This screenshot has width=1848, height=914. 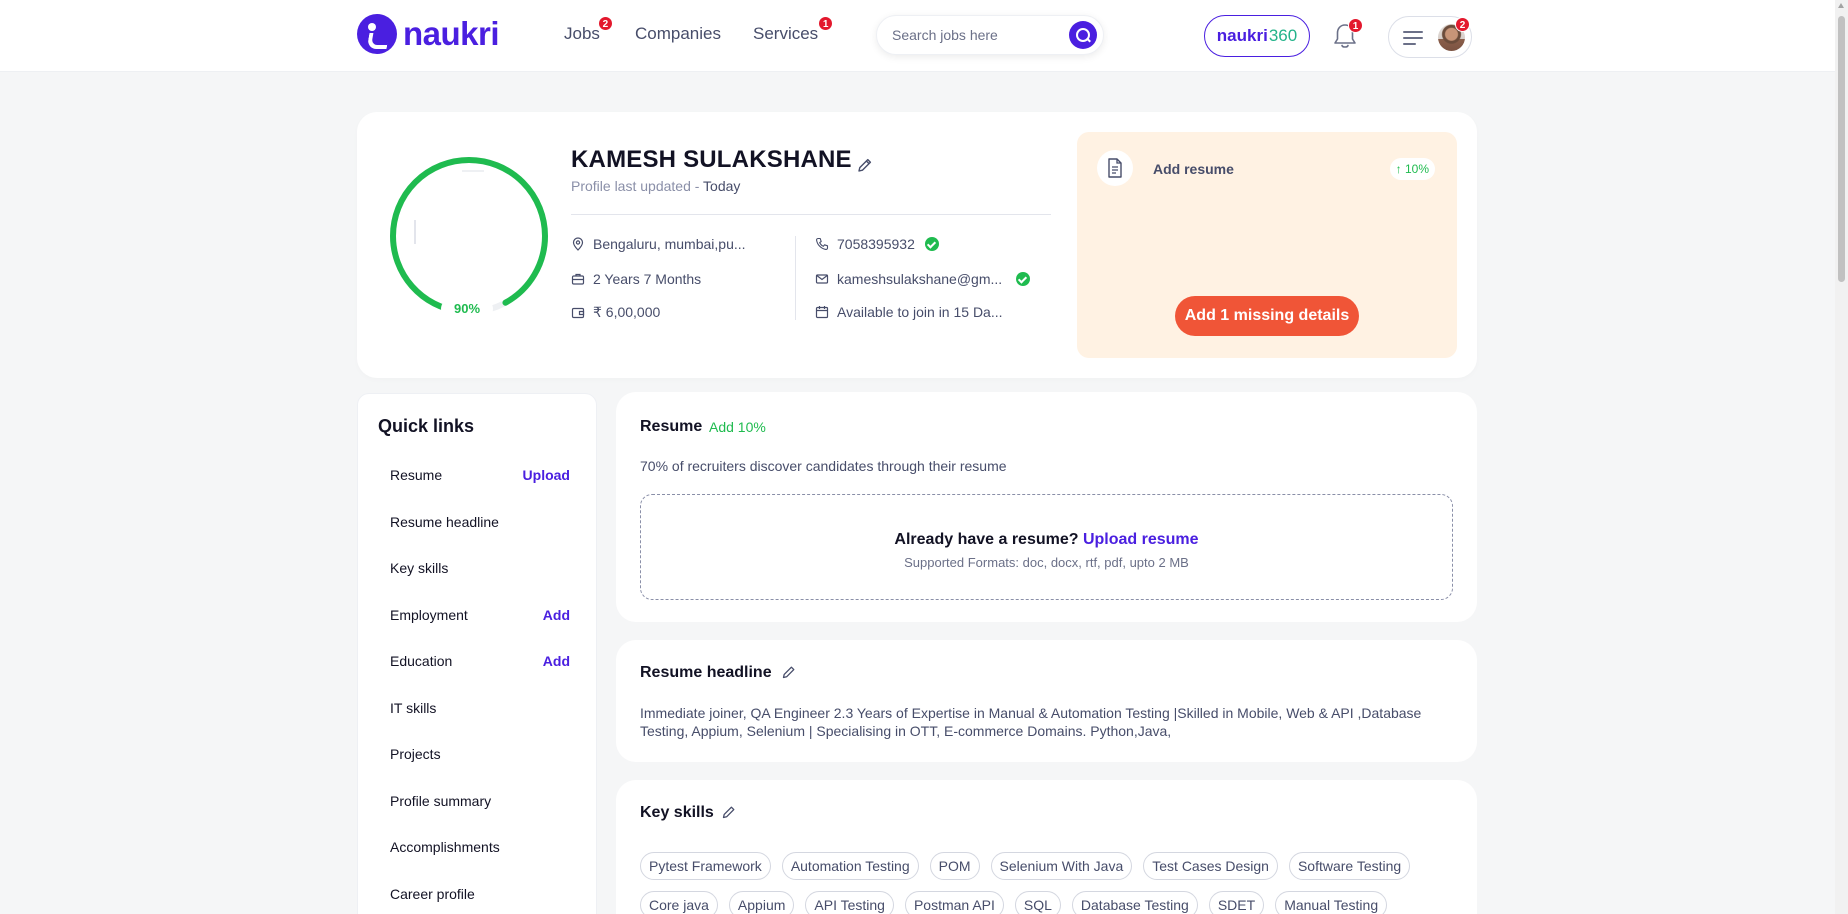 What do you see at coordinates (415, 754) in the screenshot?
I see `quick-link-label: Projects` at bounding box center [415, 754].